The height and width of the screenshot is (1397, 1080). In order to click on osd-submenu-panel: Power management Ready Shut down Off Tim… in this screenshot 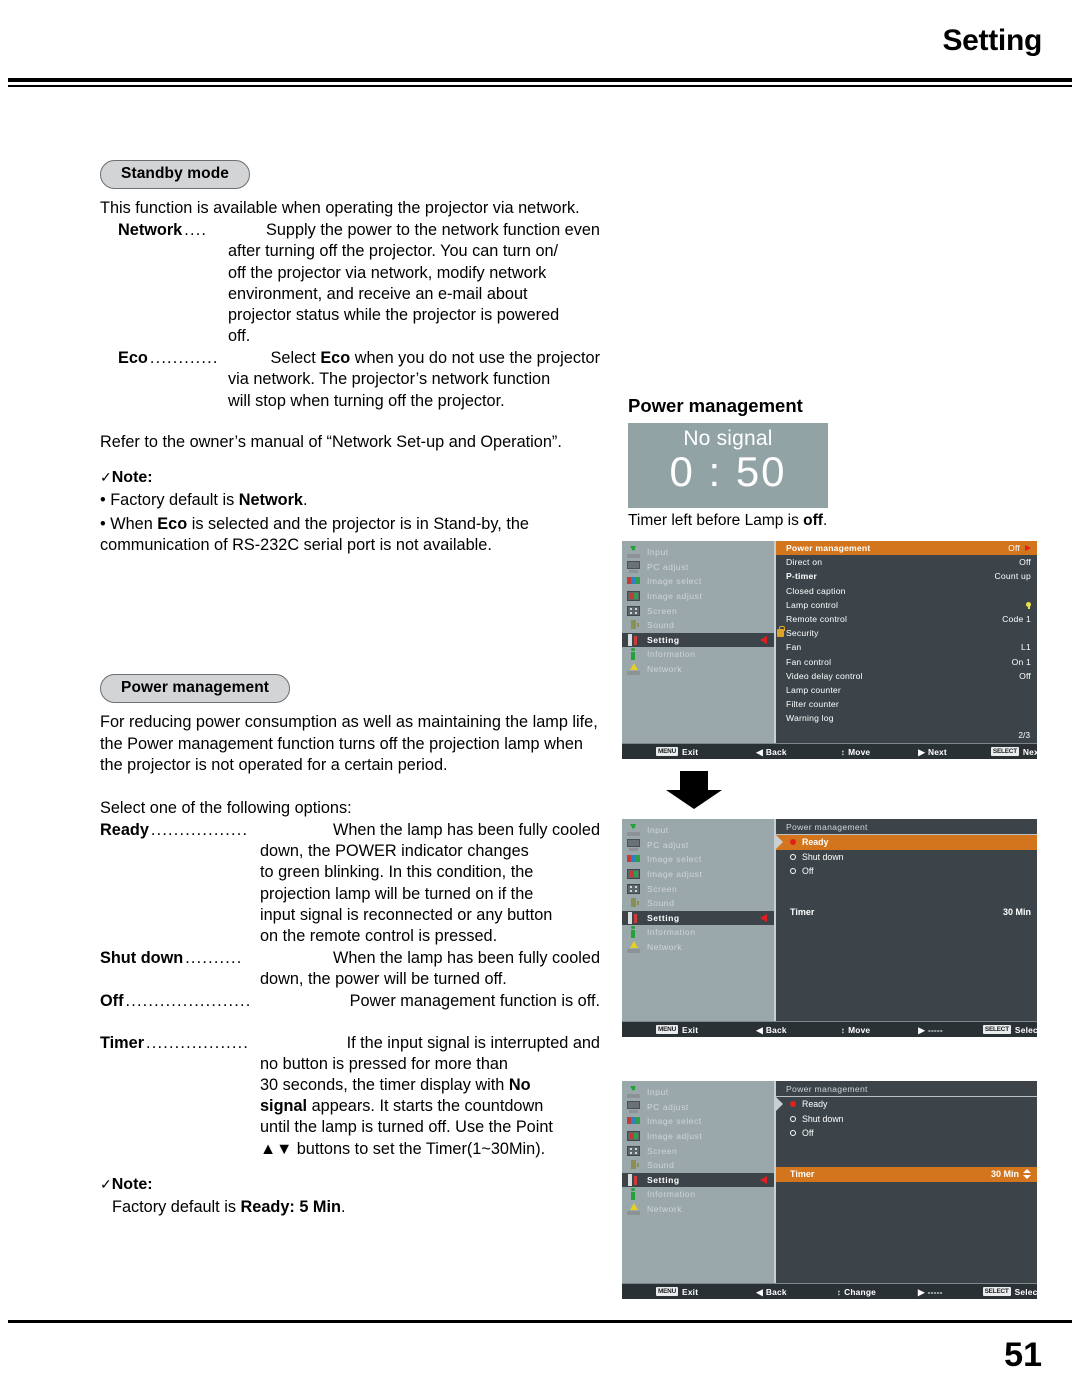, I will do `click(905, 920)`.